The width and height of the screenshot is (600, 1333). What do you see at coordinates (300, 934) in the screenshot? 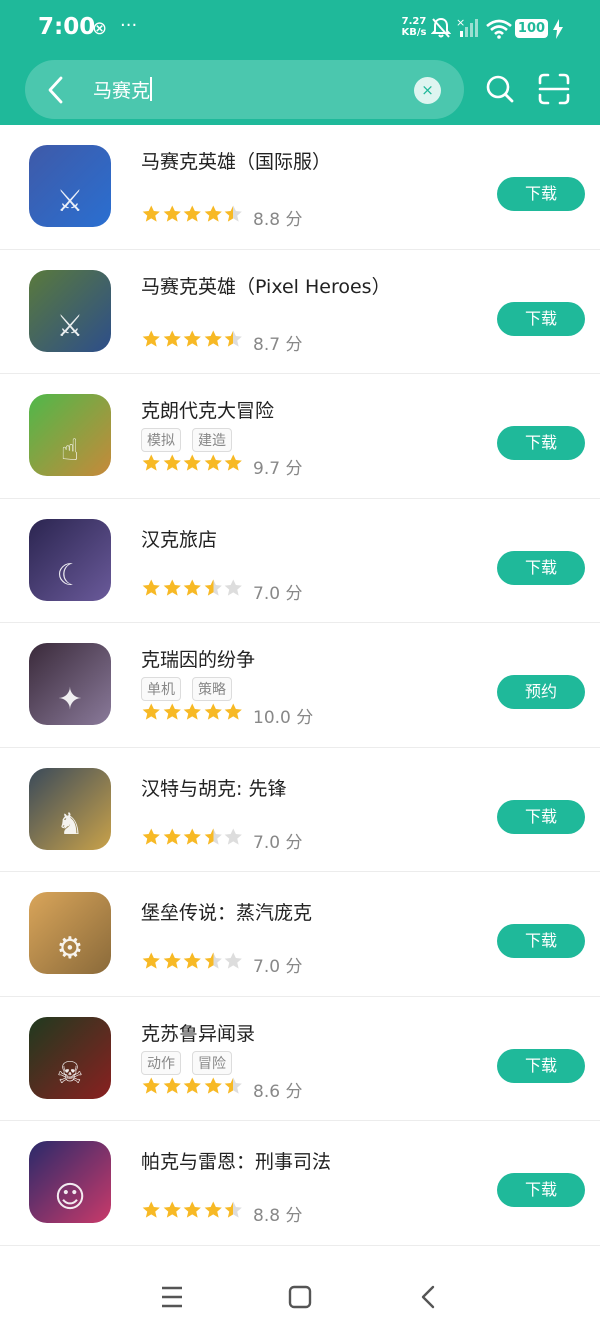
I see `app-list-item: ⚙ 堡垒传说：蒸汽庞克 7.0 分 下载` at bounding box center [300, 934].